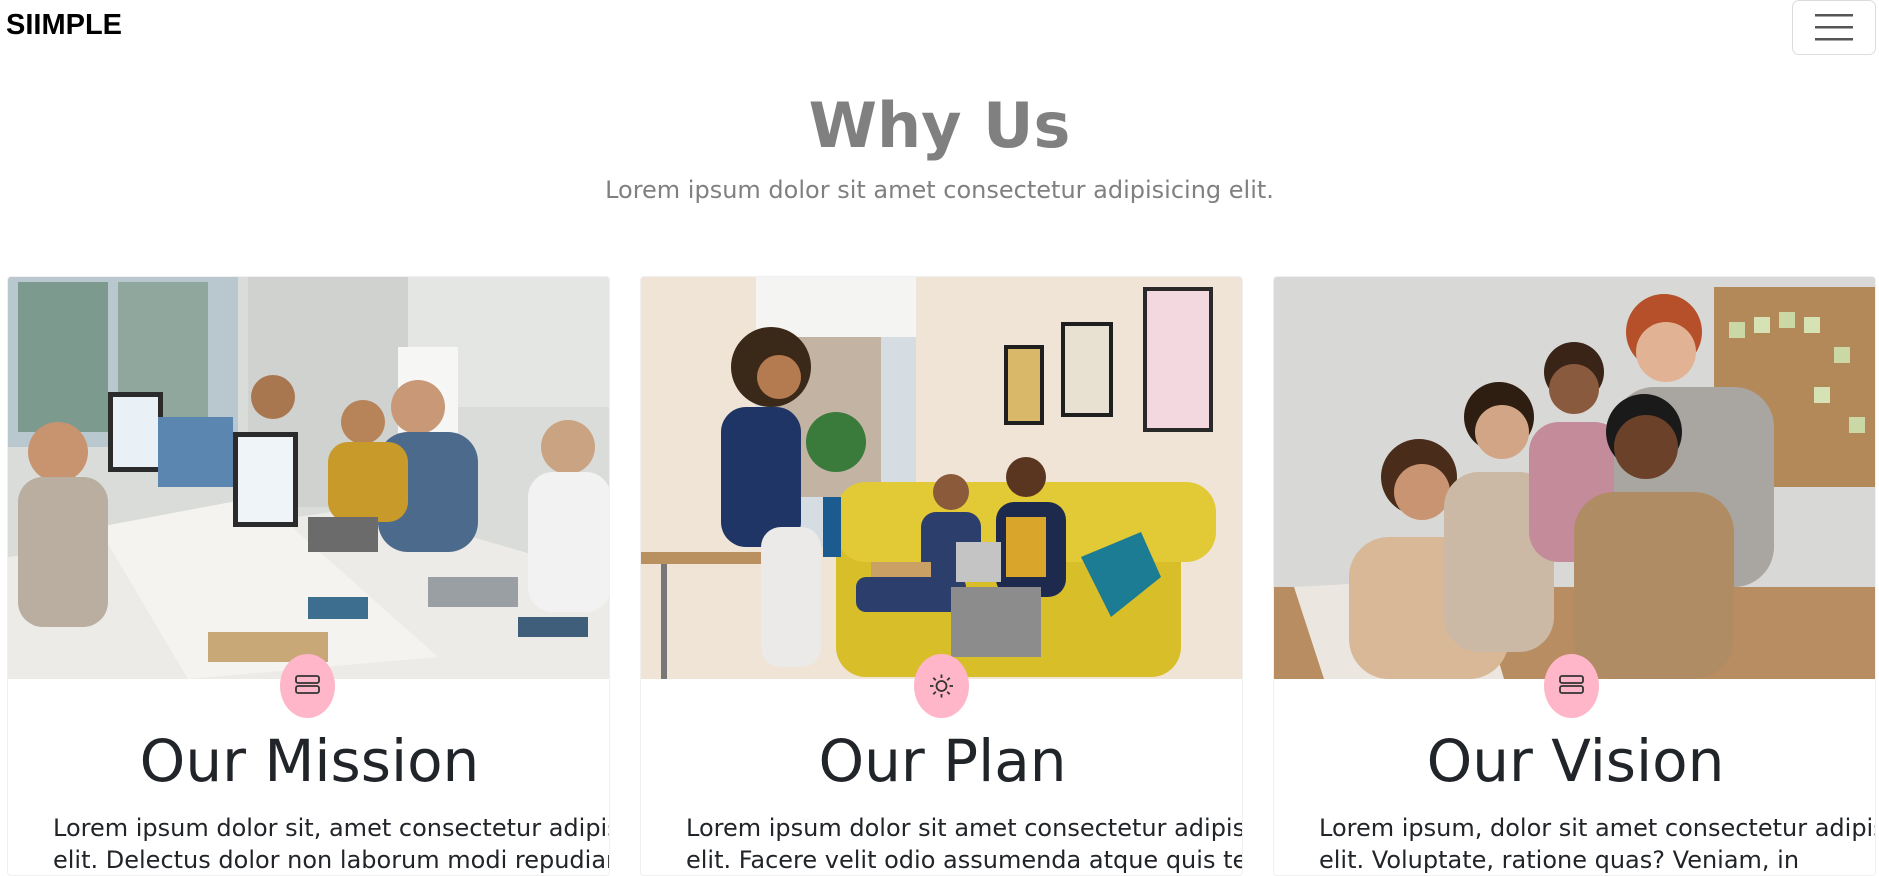  I want to click on card-image-team-sofa, so click(941, 478).